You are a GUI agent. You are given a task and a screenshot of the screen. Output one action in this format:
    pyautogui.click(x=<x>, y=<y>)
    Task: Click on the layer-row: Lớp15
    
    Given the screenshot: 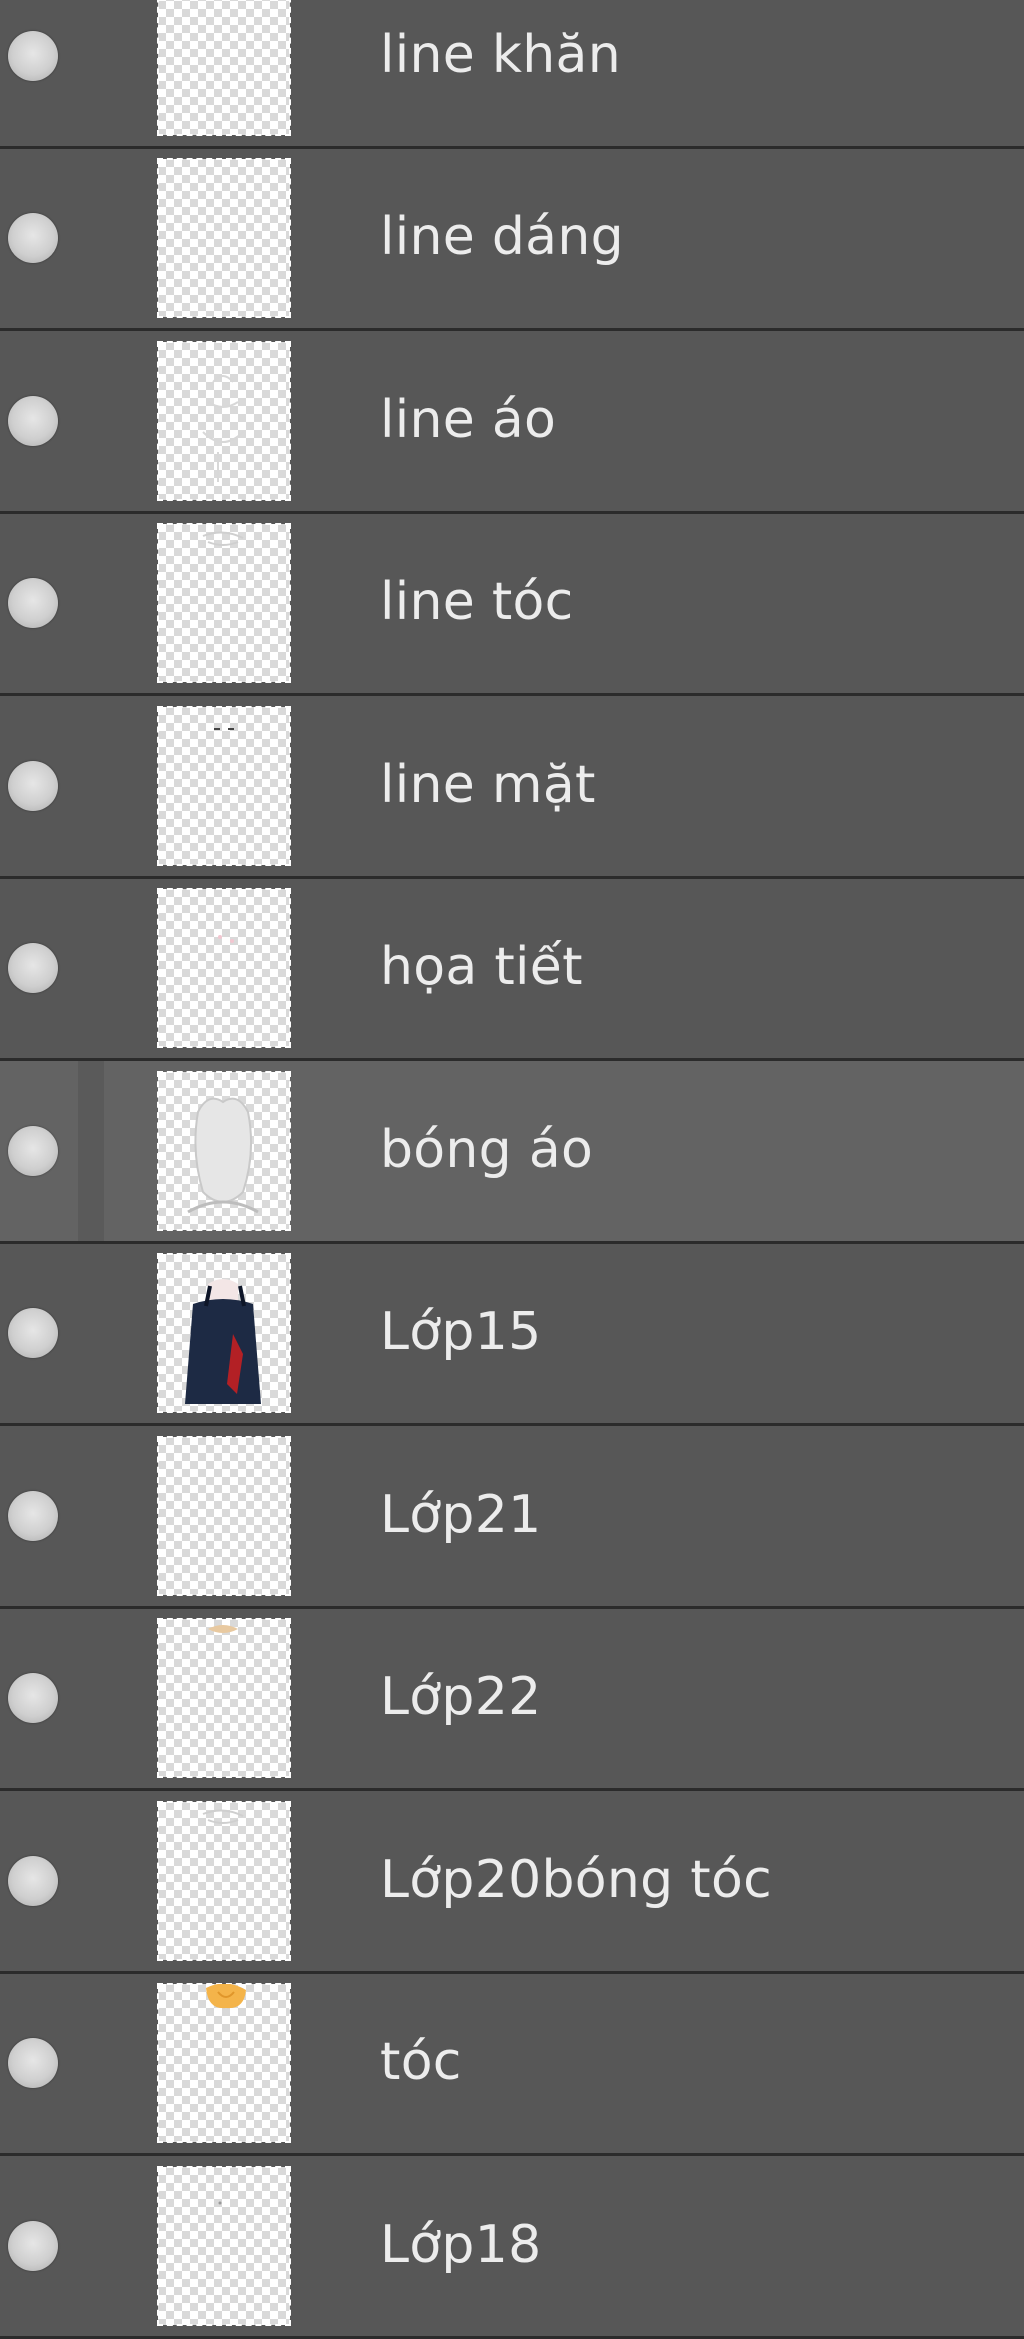 What is the action you would take?
    pyautogui.click(x=512, y=1334)
    